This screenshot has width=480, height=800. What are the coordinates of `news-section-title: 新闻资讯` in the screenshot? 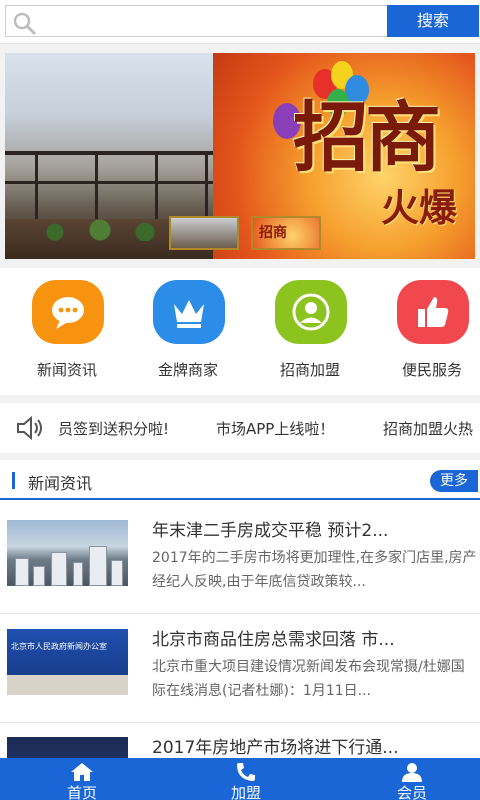 It's located at (60, 483).